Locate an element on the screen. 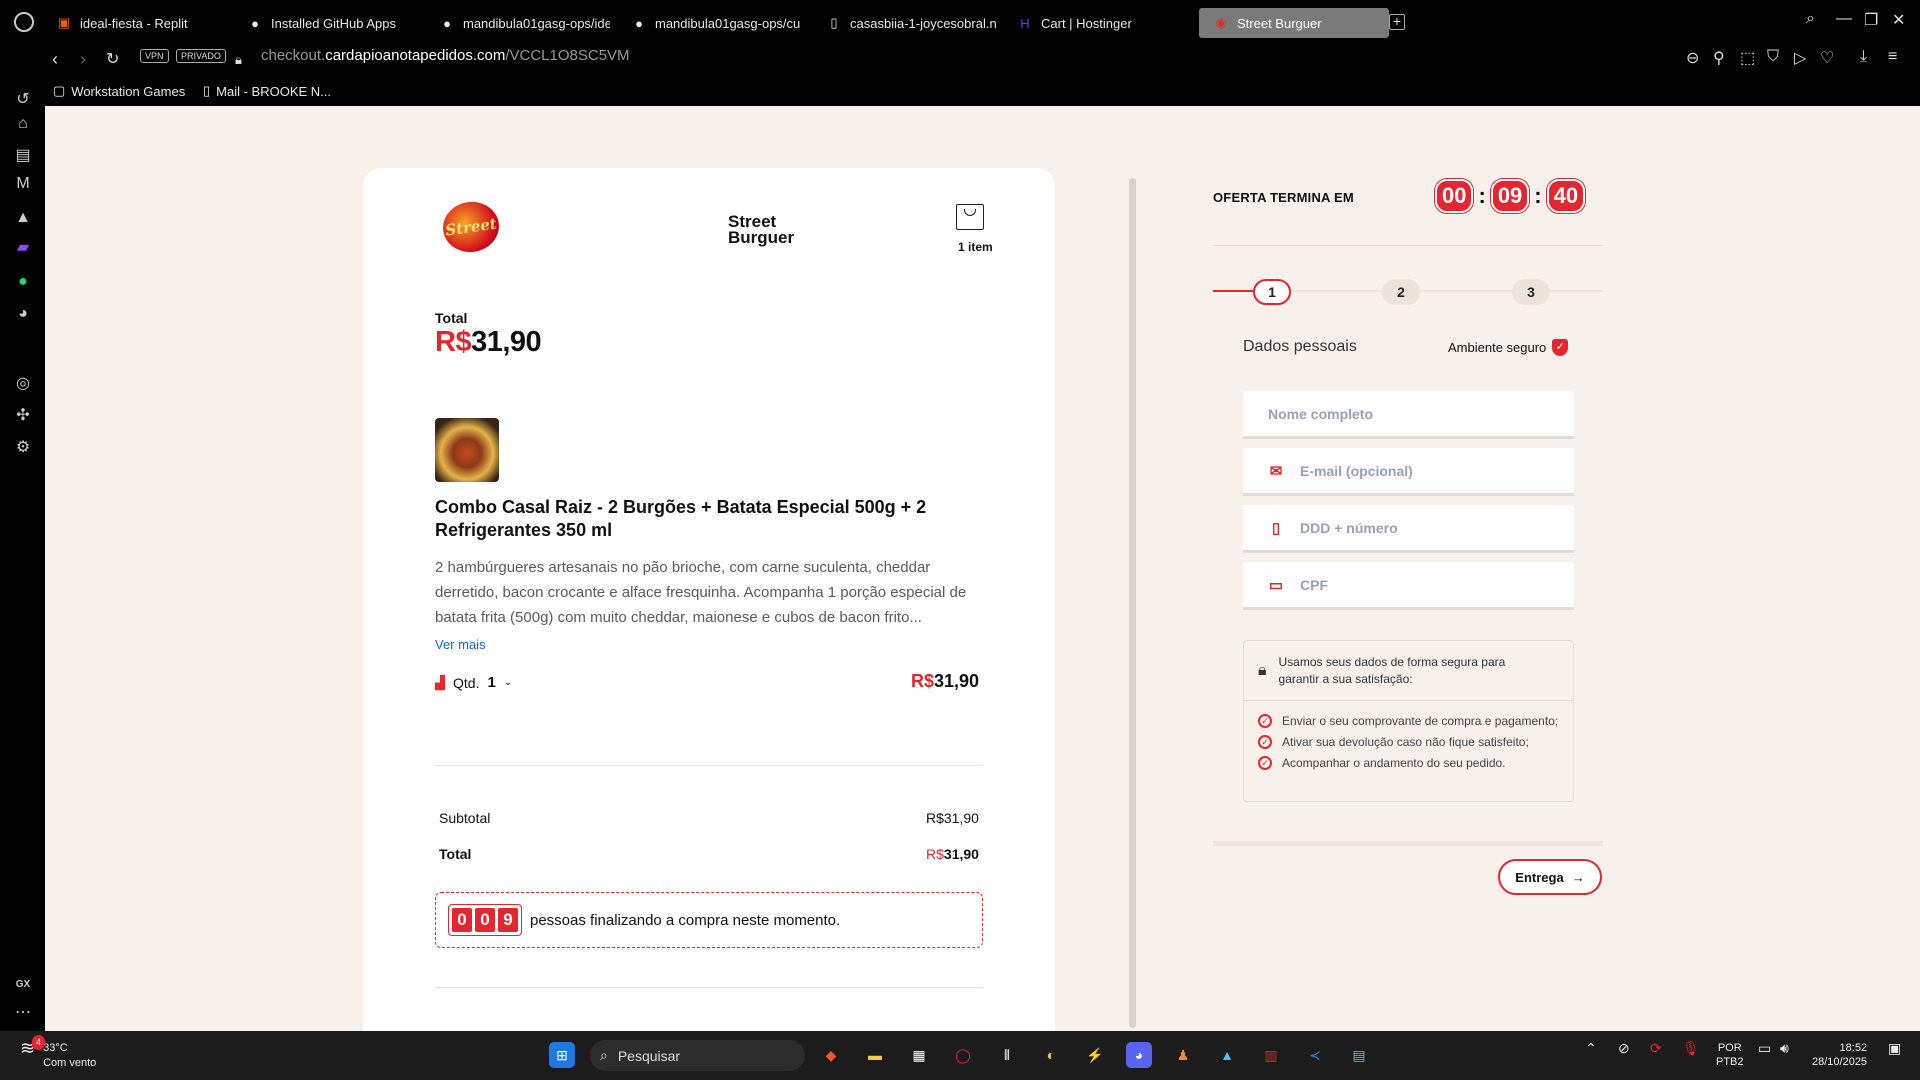 This screenshot has width=1920, height=1080. search-tabs-icon: ⌕ is located at coordinates (1810, 19).